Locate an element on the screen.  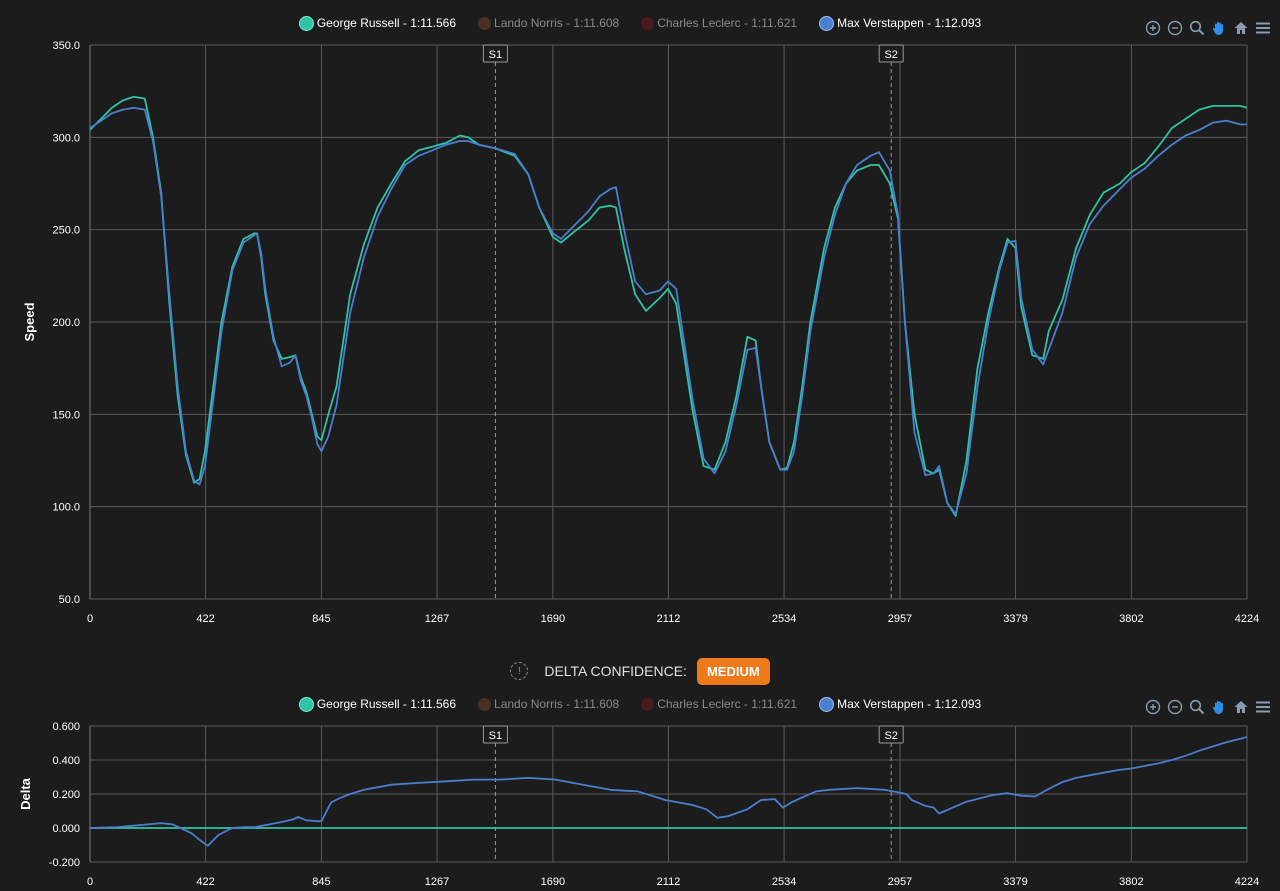
legend-item-norris: Lando Norris - 1:11.608 is located at coordinates (548, 704).